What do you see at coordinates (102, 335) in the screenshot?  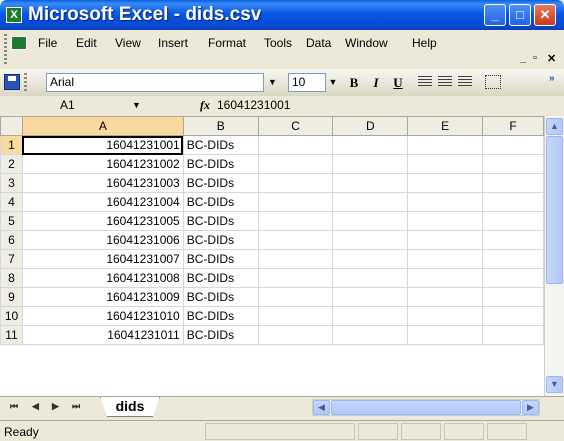 I see `cell-a: 16041231011` at bounding box center [102, 335].